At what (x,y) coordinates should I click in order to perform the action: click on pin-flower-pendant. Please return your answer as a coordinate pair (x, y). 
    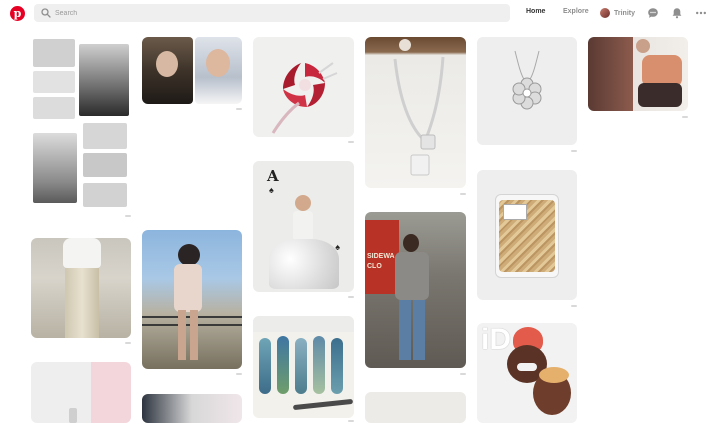
    Looking at the image, I should click on (527, 91).